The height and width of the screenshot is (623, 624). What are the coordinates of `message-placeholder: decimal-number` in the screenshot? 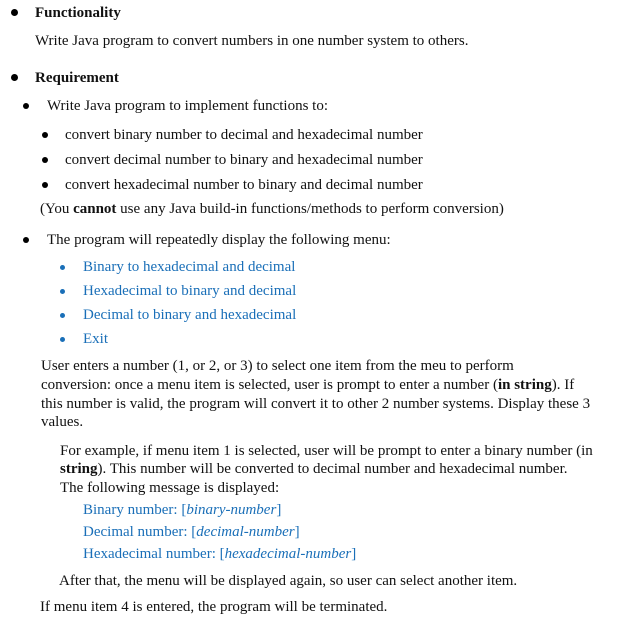 It's located at (245, 532).